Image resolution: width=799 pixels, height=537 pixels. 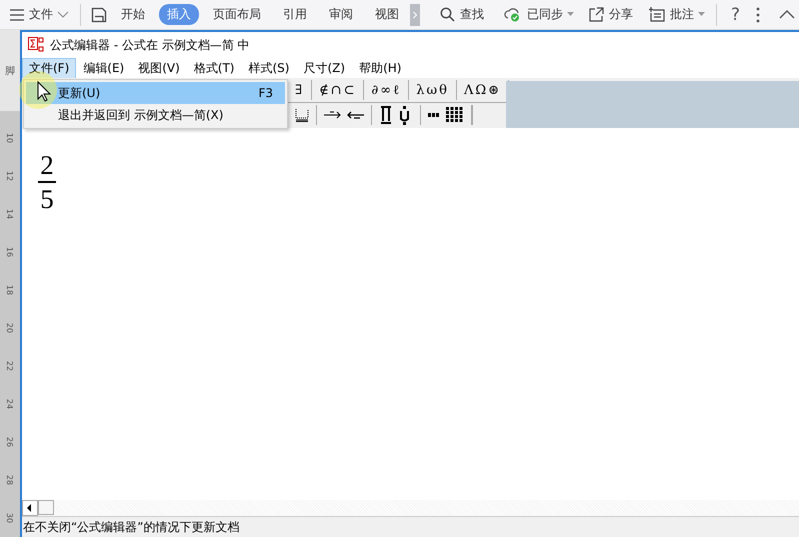 What do you see at coordinates (47, 165) in the screenshot?
I see `numerator: 2` at bounding box center [47, 165].